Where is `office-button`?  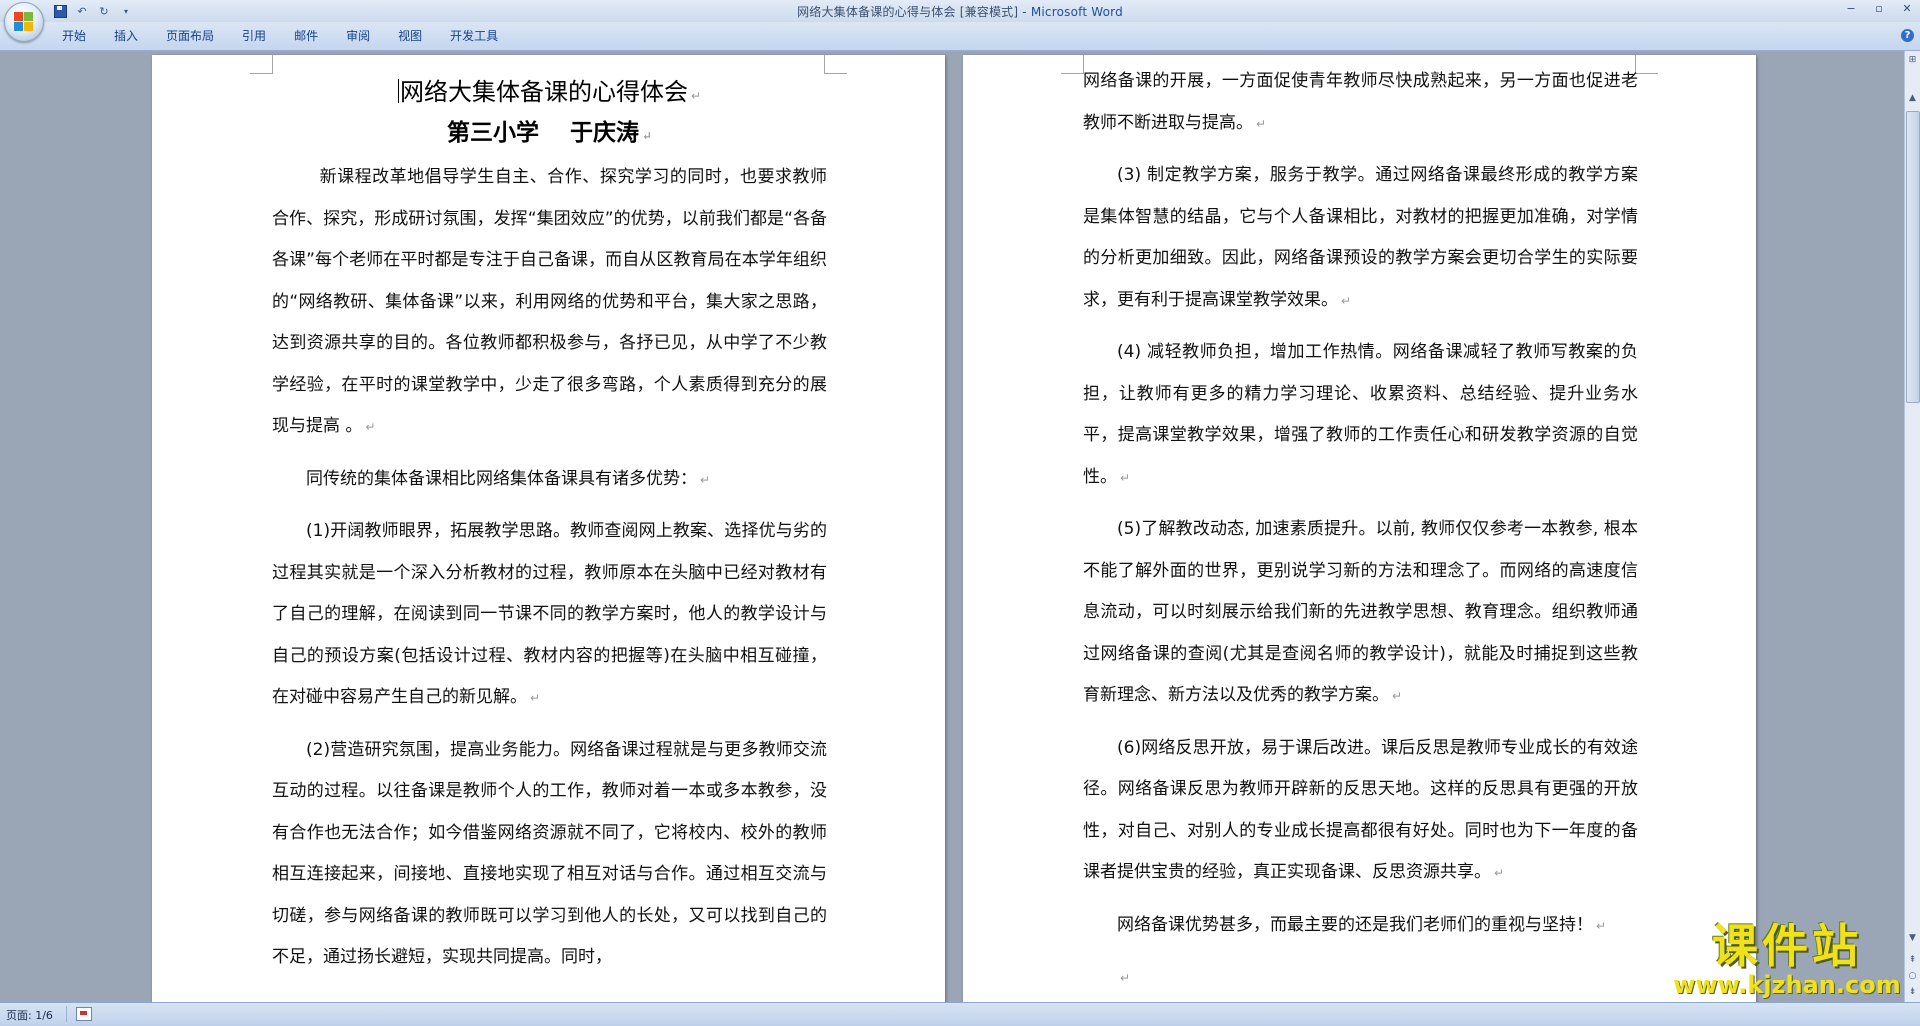
office-button is located at coordinates (24, 22).